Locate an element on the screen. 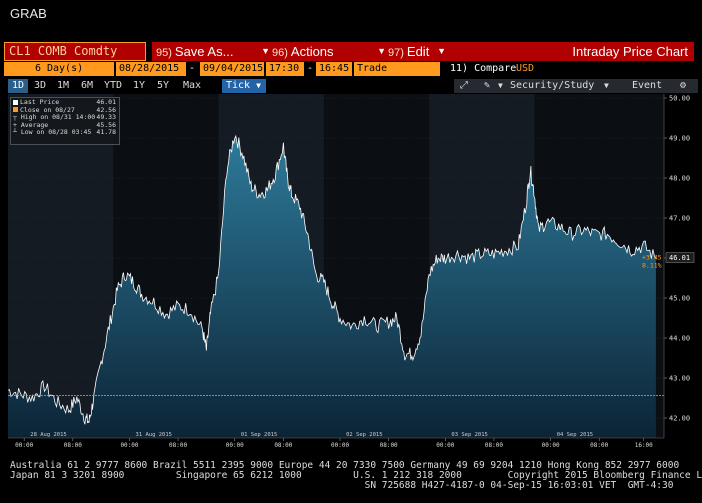 The width and height of the screenshot is (702, 503). actions-label: Actions is located at coordinates (312, 51).